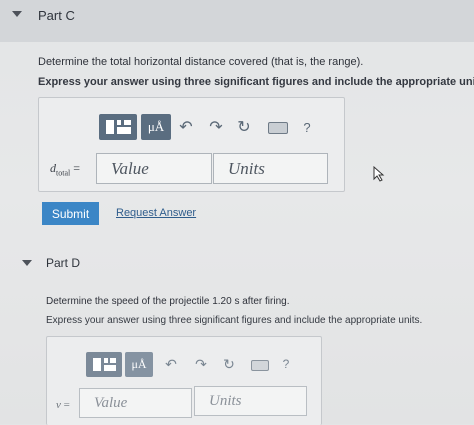 This screenshot has width=474, height=425. What do you see at coordinates (63, 405) in the screenshot?
I see `variable-label-v: v =` at bounding box center [63, 405].